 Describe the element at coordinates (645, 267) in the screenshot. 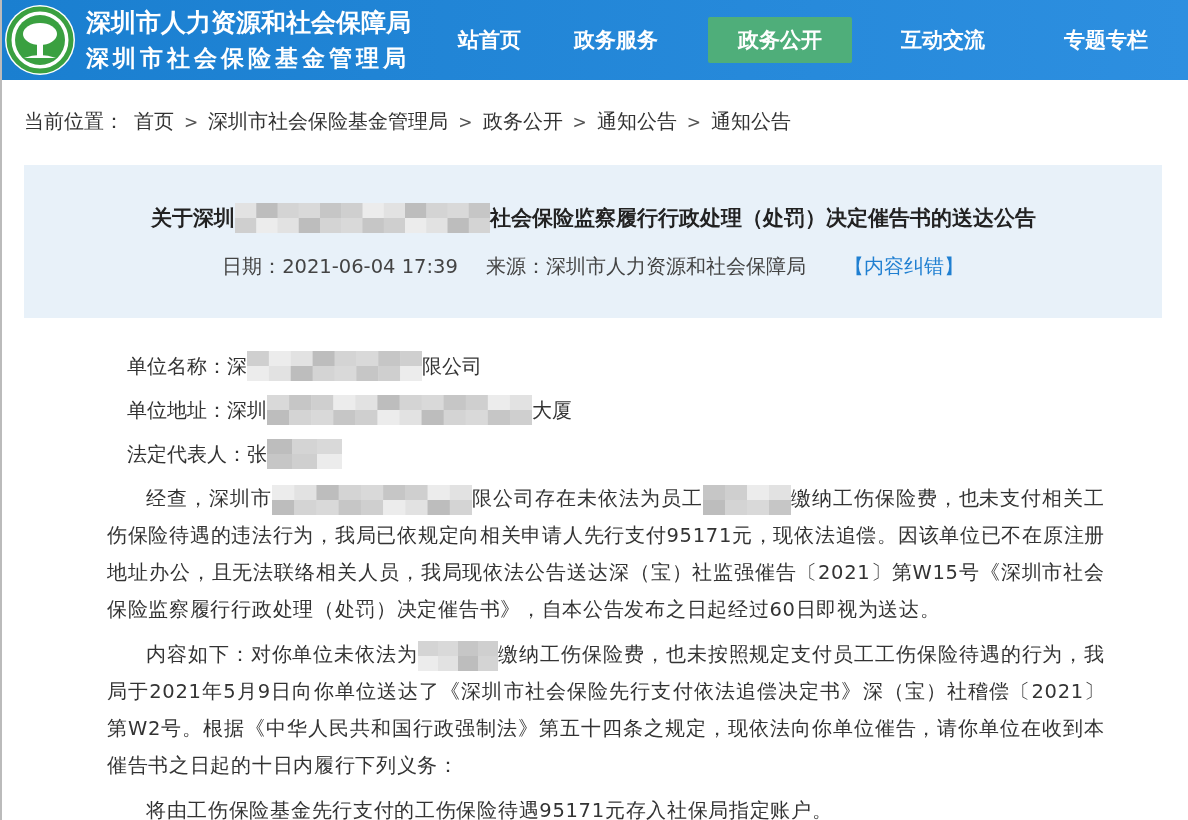

I see `notice-source: 来源：深圳市人力资源和社会保障局` at that location.